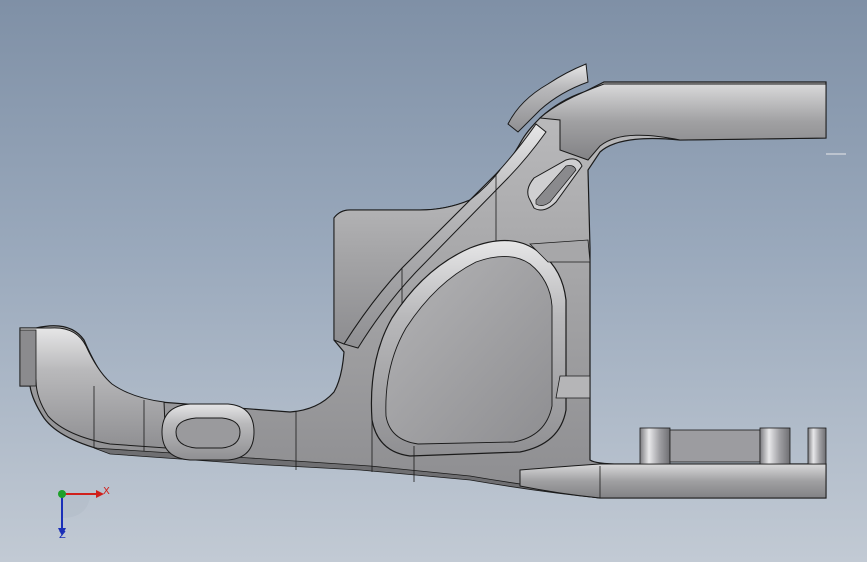 The width and height of the screenshot is (867, 562). I want to click on pocket-step-bottom, so click(573, 387).